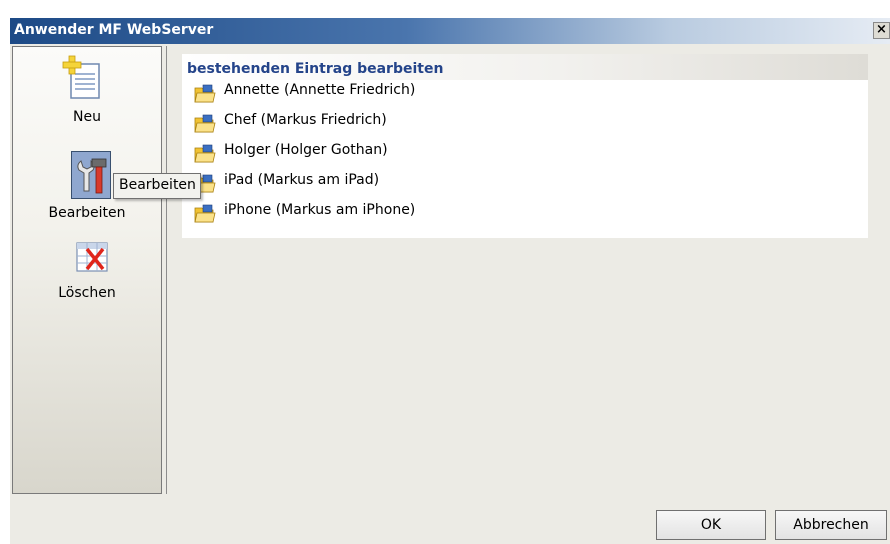  I want to click on ok-button: OK, so click(711, 525).